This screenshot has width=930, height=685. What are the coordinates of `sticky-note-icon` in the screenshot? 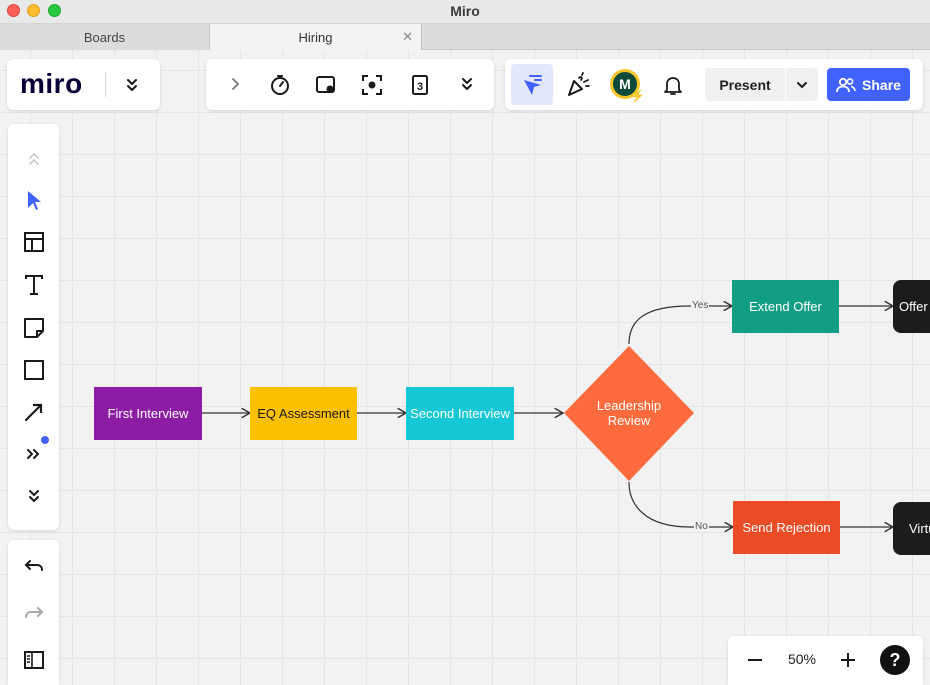 It's located at (33, 328).